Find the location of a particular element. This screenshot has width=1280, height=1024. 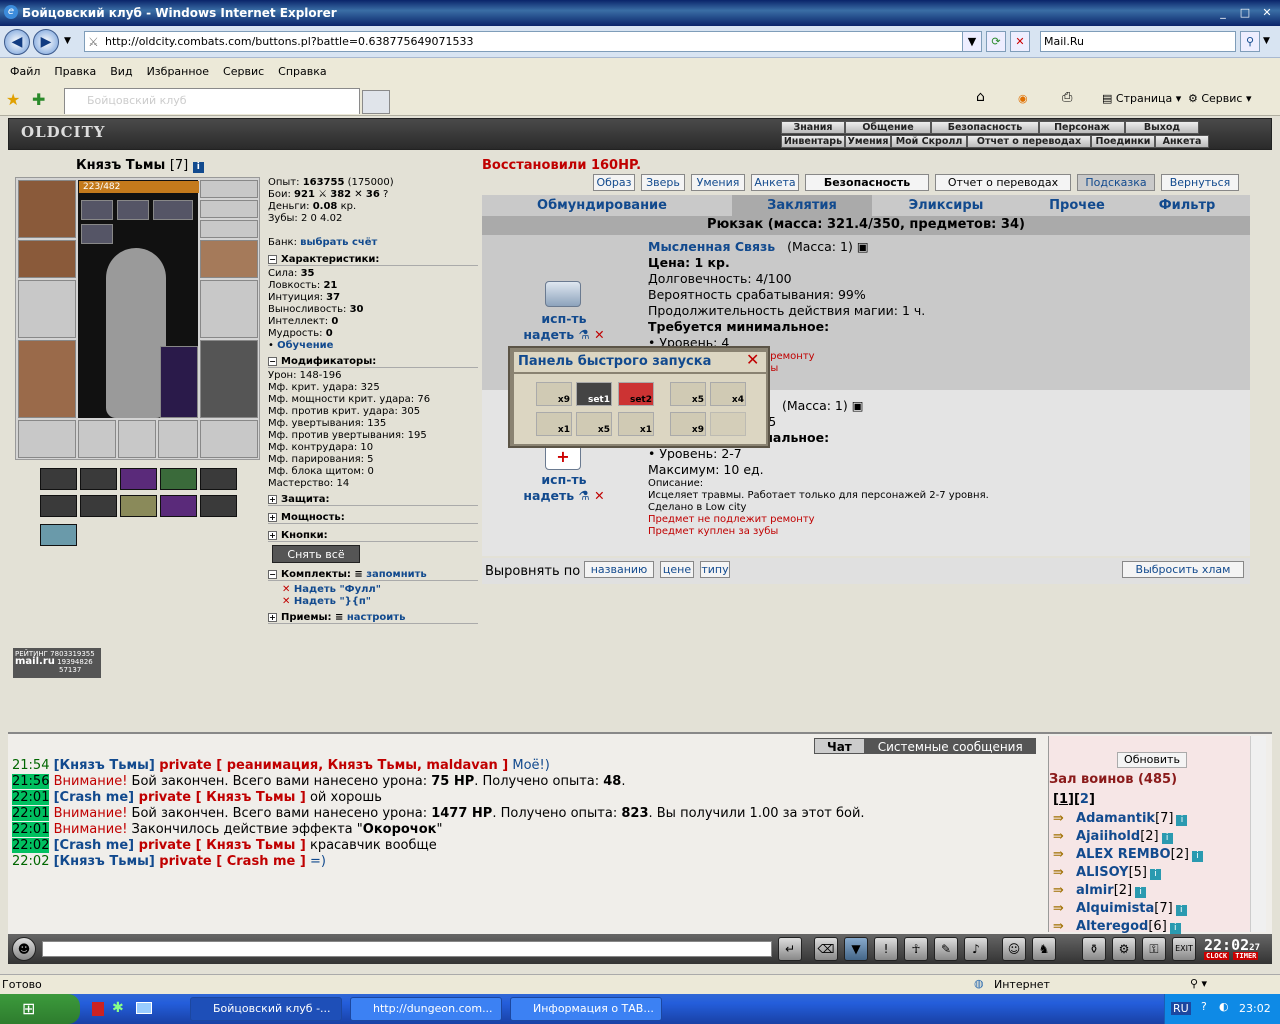

menu-edit: Правка is located at coordinates (75, 71).